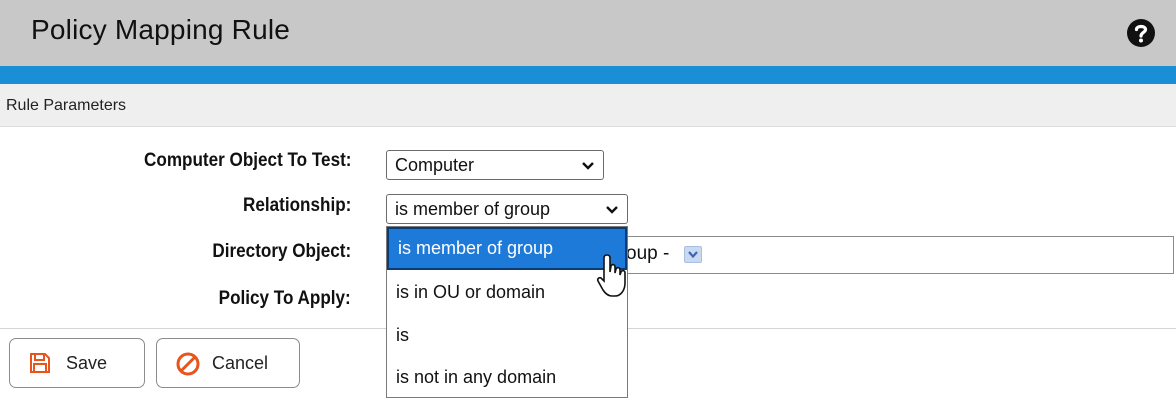 Image resolution: width=1176 pixels, height=402 pixels. I want to click on directory-object-value: oup -, so click(648, 253).